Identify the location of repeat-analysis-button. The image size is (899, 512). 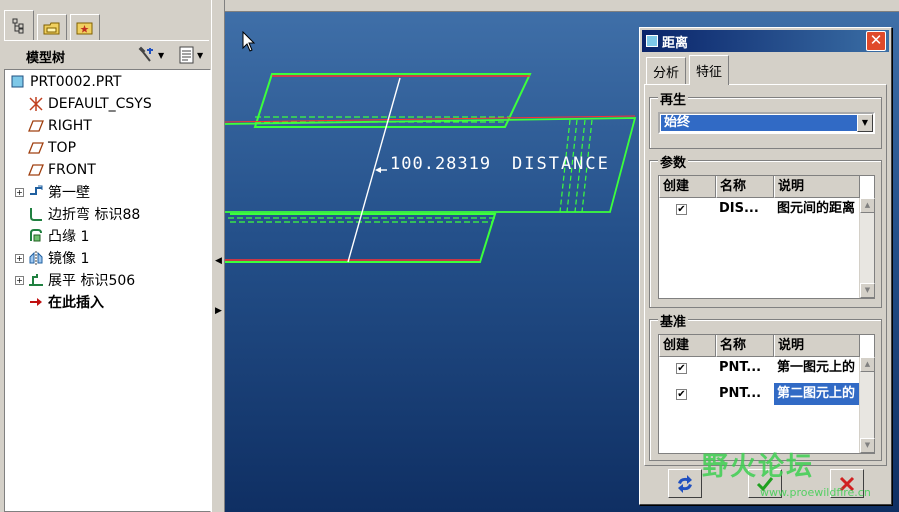
(685, 483).